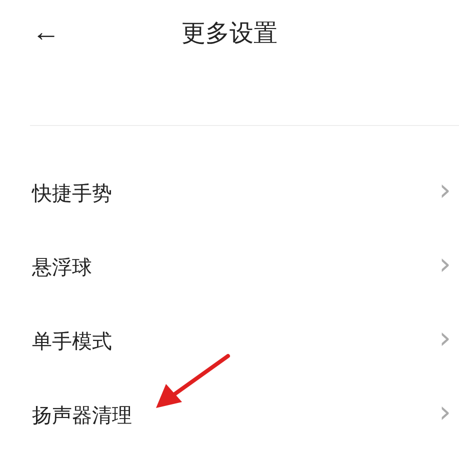 The height and width of the screenshot is (475, 459). Describe the element at coordinates (46, 32) in the screenshot. I see `back-button: ←` at that location.